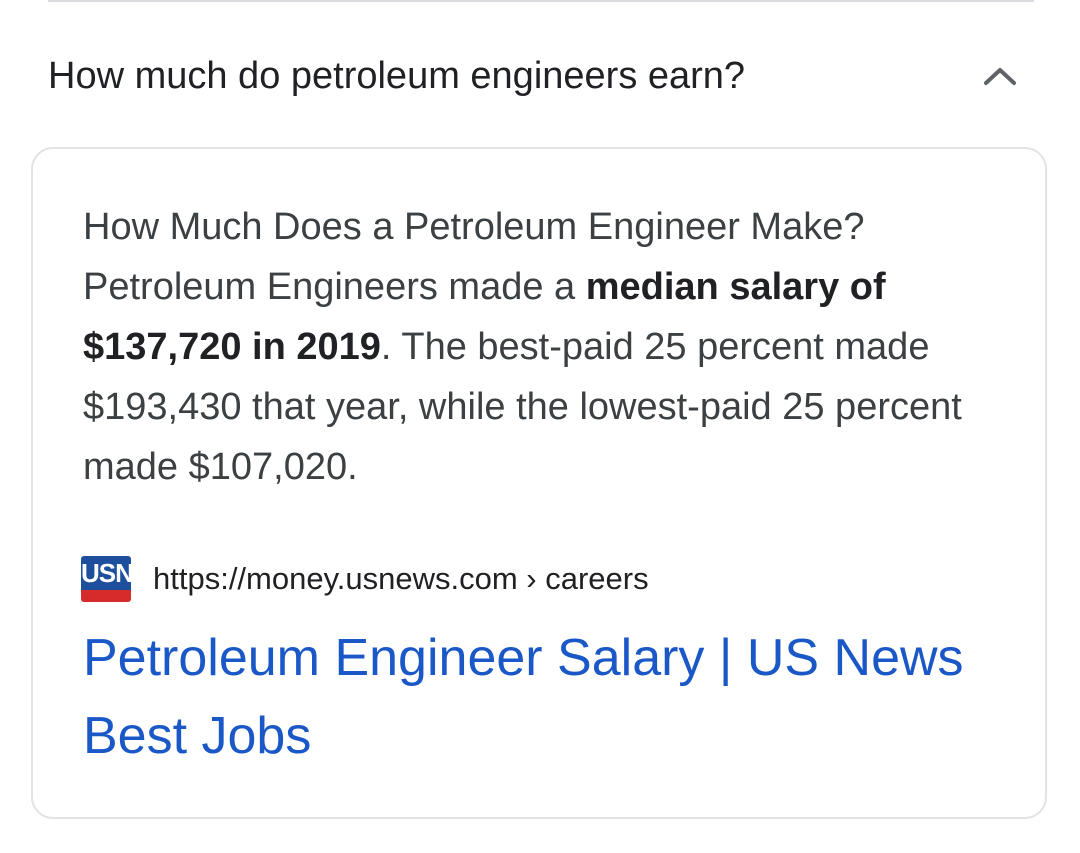 The image size is (1080, 853). I want to click on favicon-text: USN, so click(106, 573).